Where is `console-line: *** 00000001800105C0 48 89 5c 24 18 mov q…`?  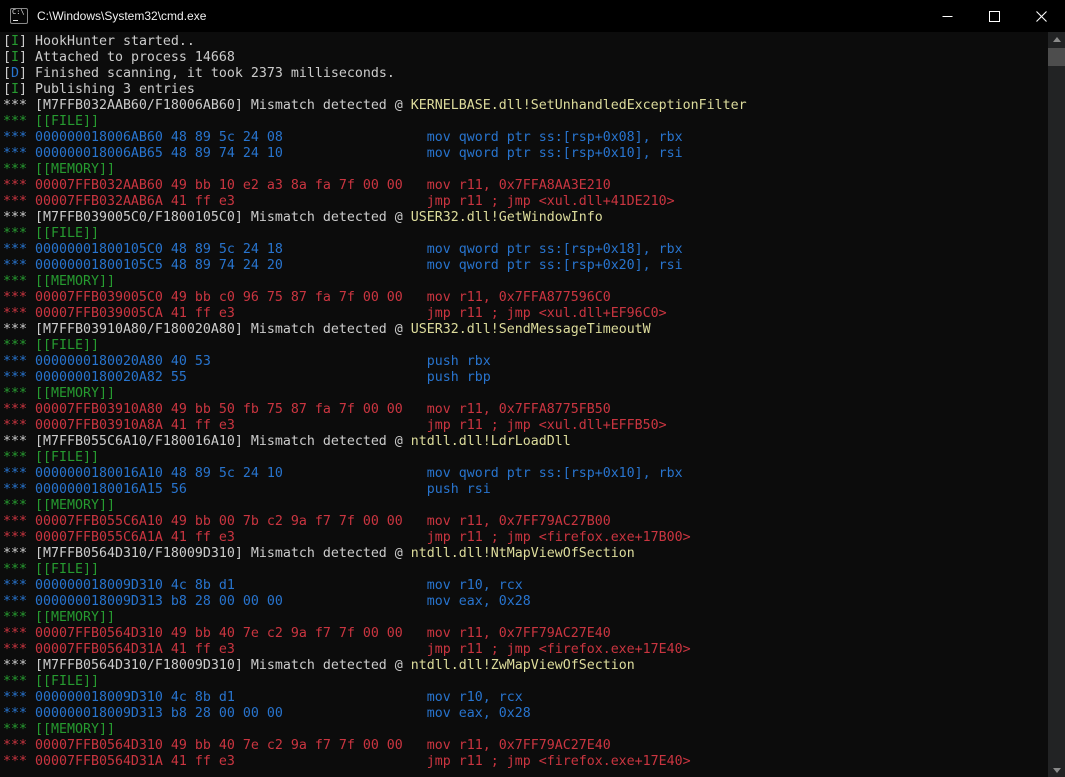
console-line: *** 00000001800105C0 48 89 5c 24 18 mov q… is located at coordinates (343, 249).